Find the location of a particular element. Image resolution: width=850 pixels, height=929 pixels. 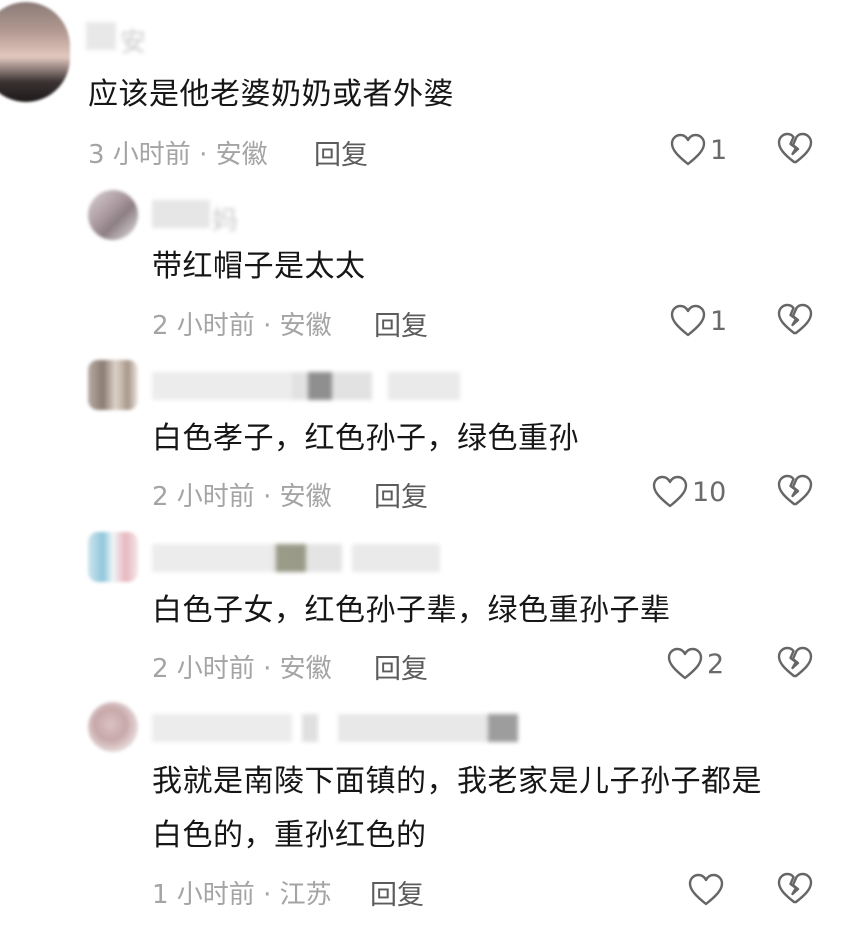

like-button is located at coordinates (708, 890).